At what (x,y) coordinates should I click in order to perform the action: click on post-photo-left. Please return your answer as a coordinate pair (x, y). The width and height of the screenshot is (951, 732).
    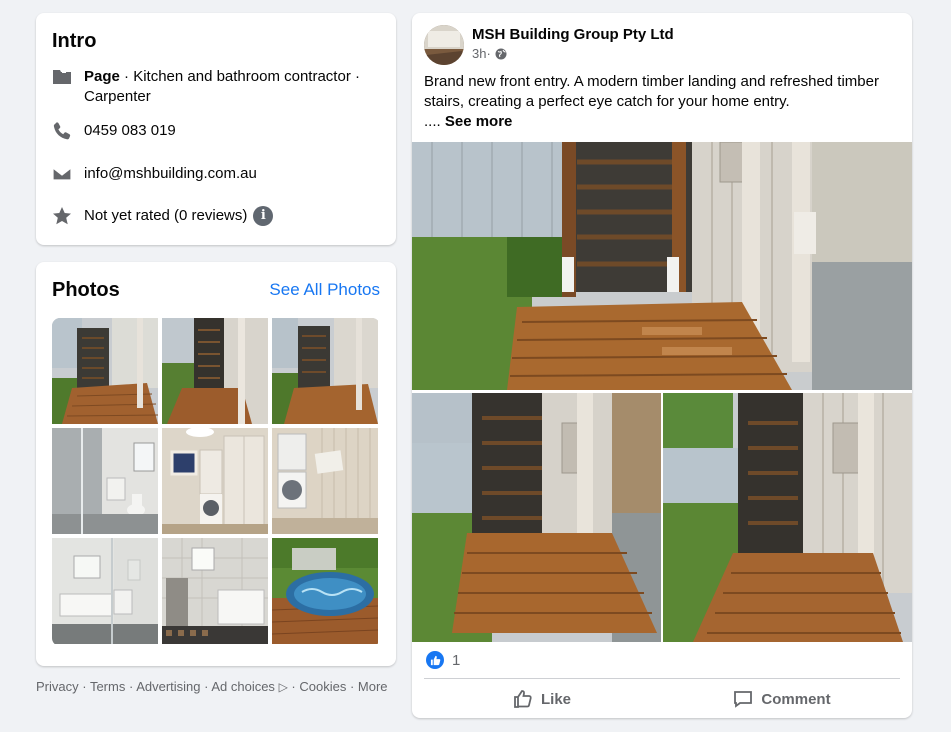
    Looking at the image, I should click on (536, 517).